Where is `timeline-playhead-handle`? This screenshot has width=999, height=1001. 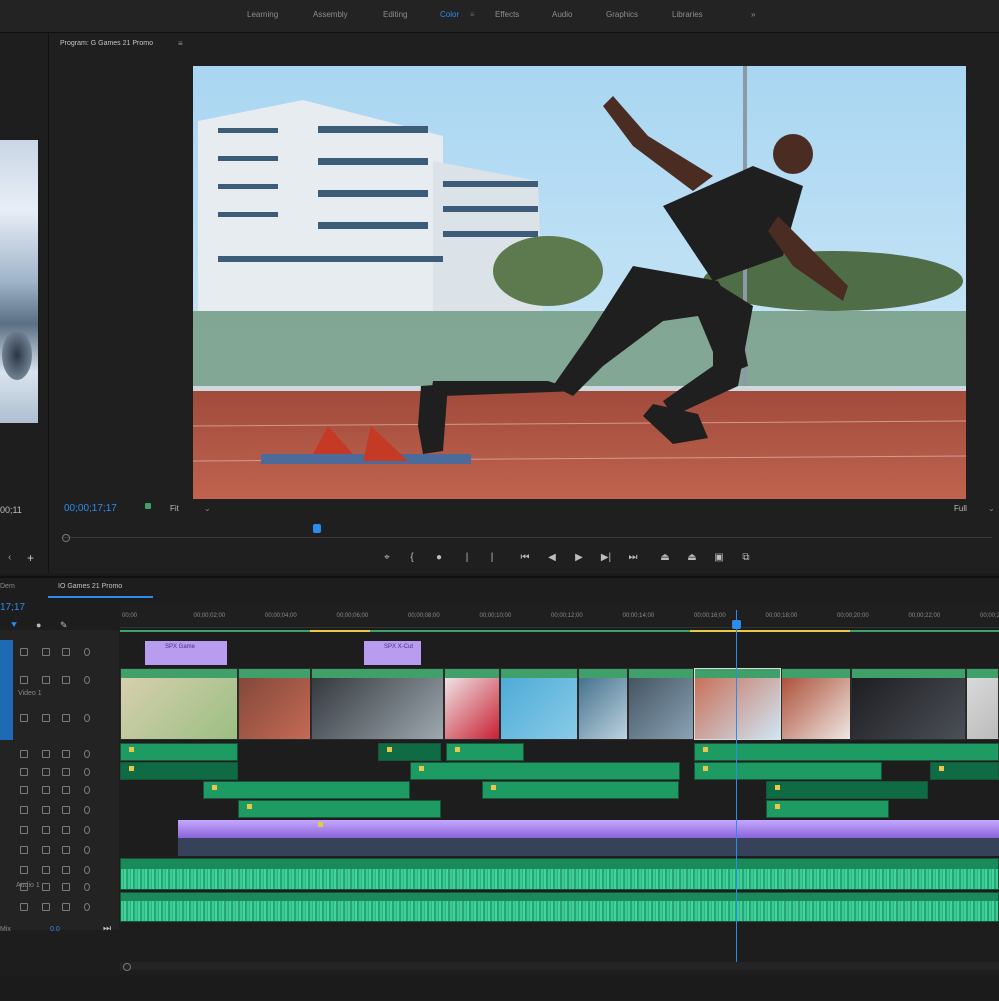
timeline-playhead-handle is located at coordinates (736, 624).